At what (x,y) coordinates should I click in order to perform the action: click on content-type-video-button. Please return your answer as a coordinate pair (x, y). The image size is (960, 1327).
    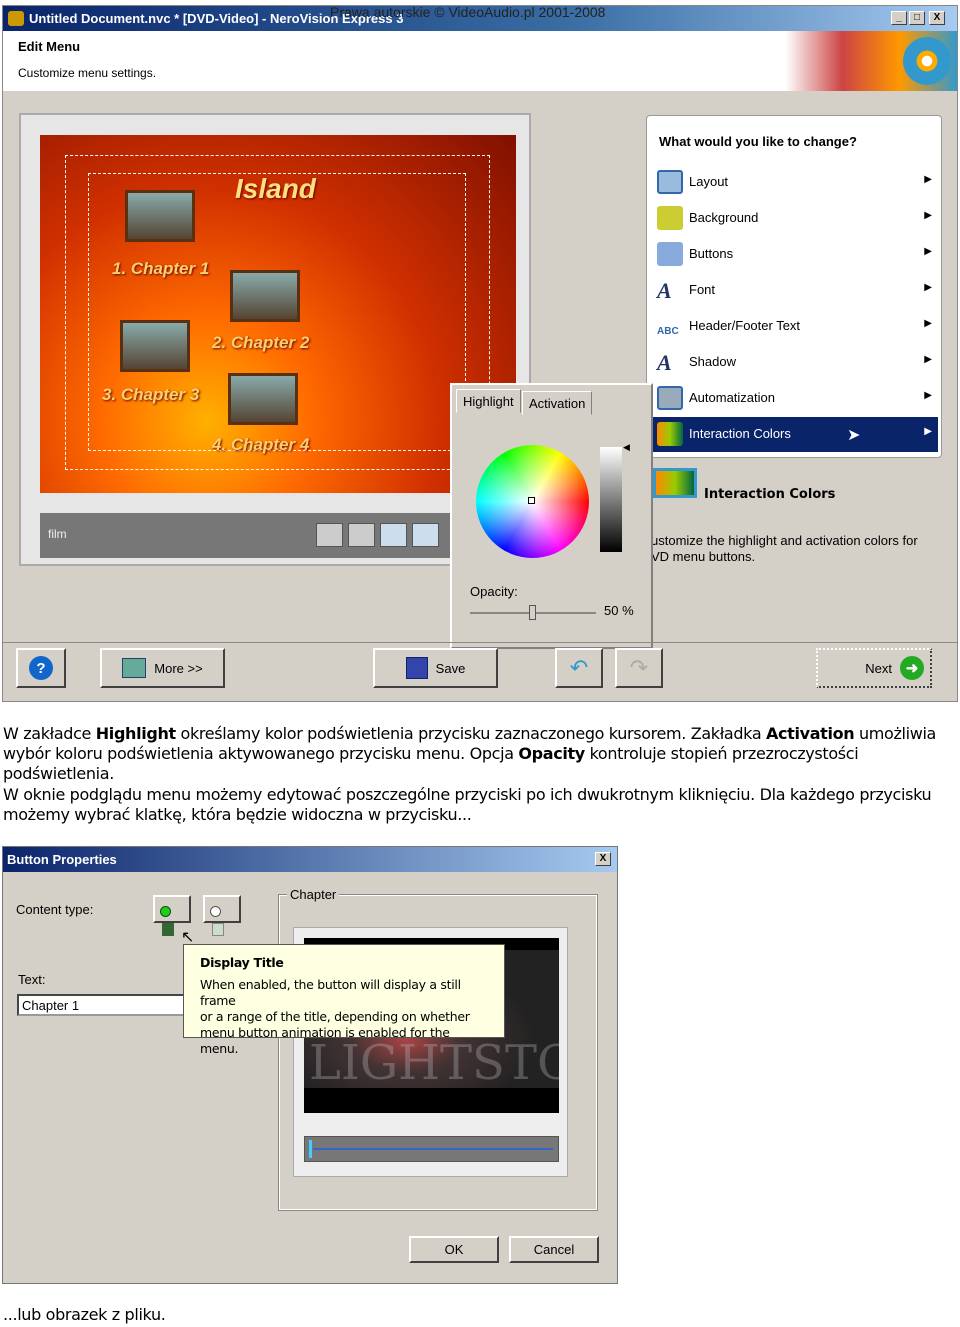
    Looking at the image, I should click on (172, 915).